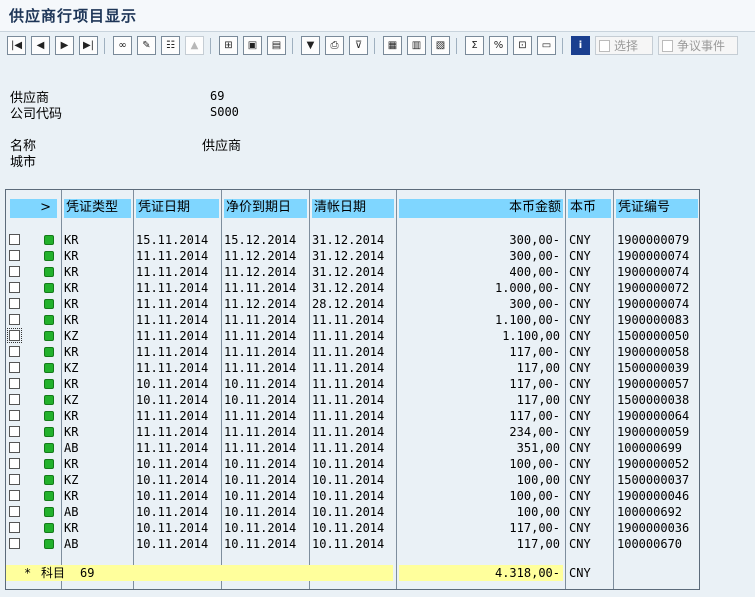 This screenshot has width=755, height=597. I want to click on display-doc-icon: ▣, so click(252, 45).